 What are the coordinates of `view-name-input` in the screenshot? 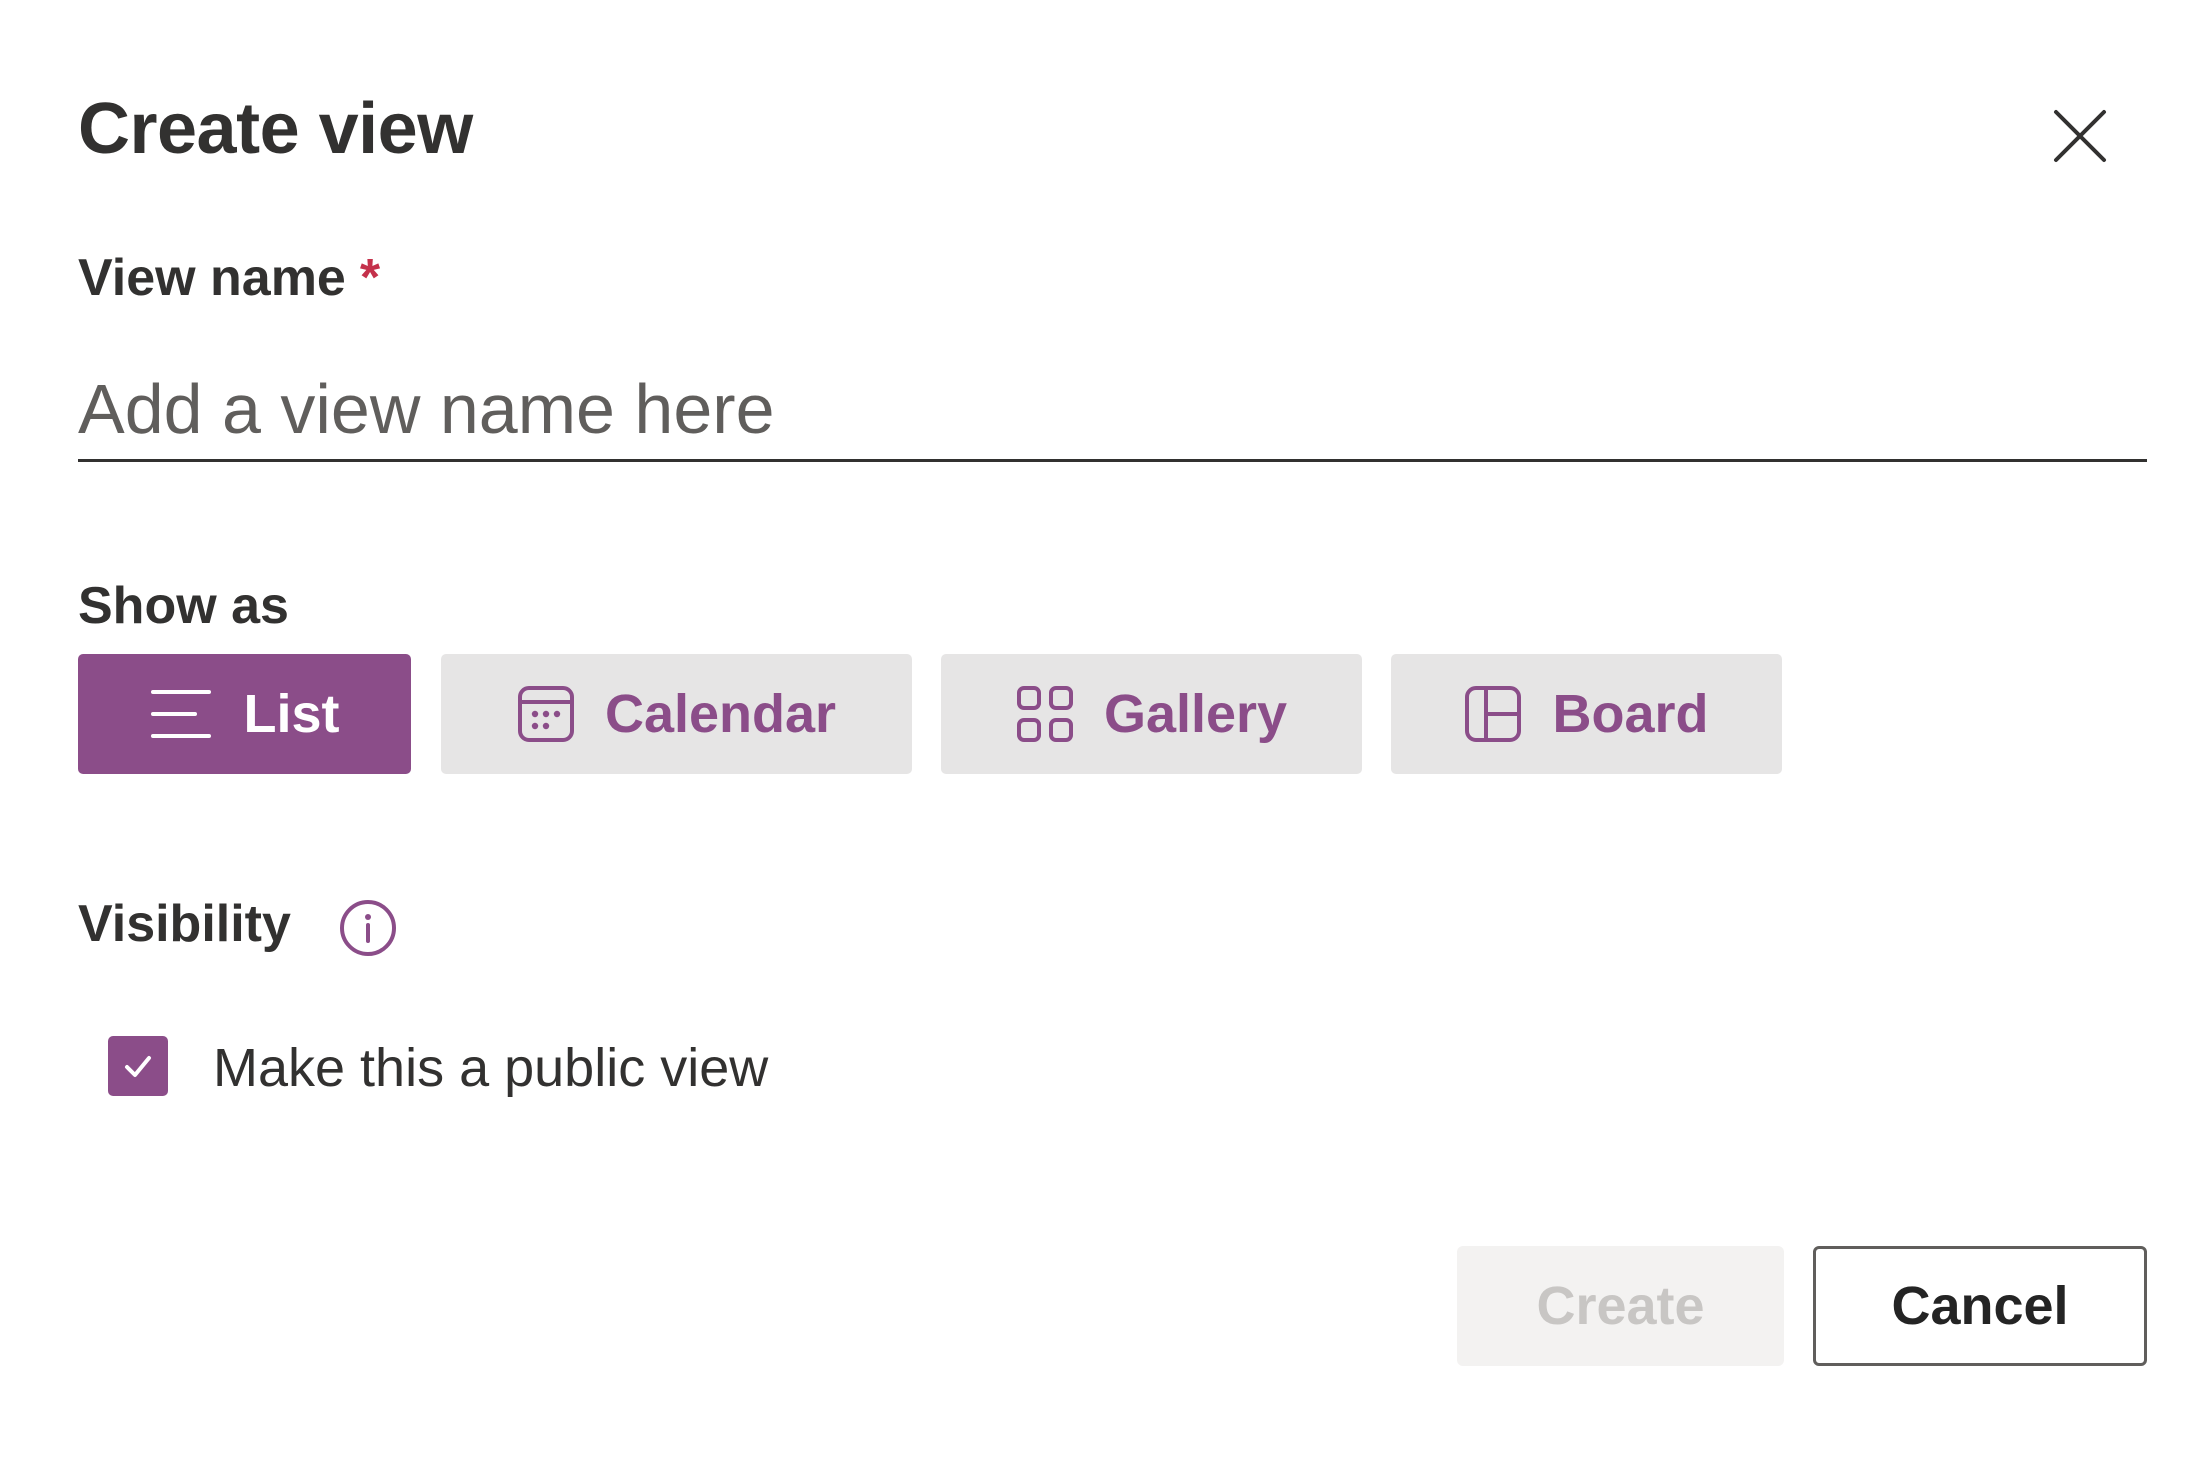 It's located at (1112, 410).